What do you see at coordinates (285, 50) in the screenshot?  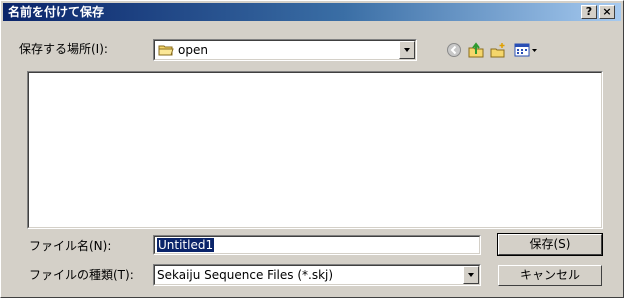 I see `location-combobox: open` at bounding box center [285, 50].